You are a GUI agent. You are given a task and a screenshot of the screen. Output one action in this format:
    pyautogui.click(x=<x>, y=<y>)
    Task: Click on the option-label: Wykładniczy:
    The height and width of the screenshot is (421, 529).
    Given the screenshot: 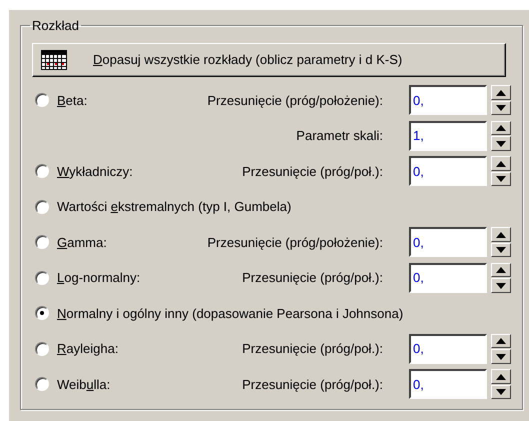 What is the action you would take?
    pyautogui.click(x=95, y=171)
    